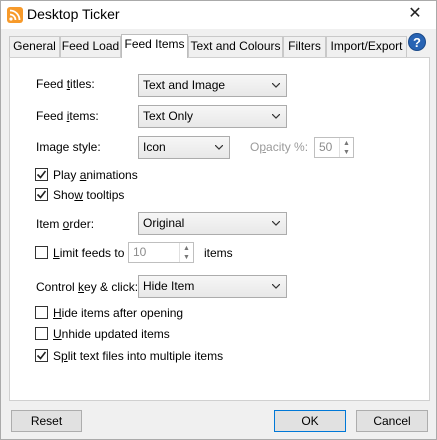 The width and height of the screenshot is (437, 440). What do you see at coordinates (279, 147) in the screenshot?
I see `opacity-label: Opacity %:` at bounding box center [279, 147].